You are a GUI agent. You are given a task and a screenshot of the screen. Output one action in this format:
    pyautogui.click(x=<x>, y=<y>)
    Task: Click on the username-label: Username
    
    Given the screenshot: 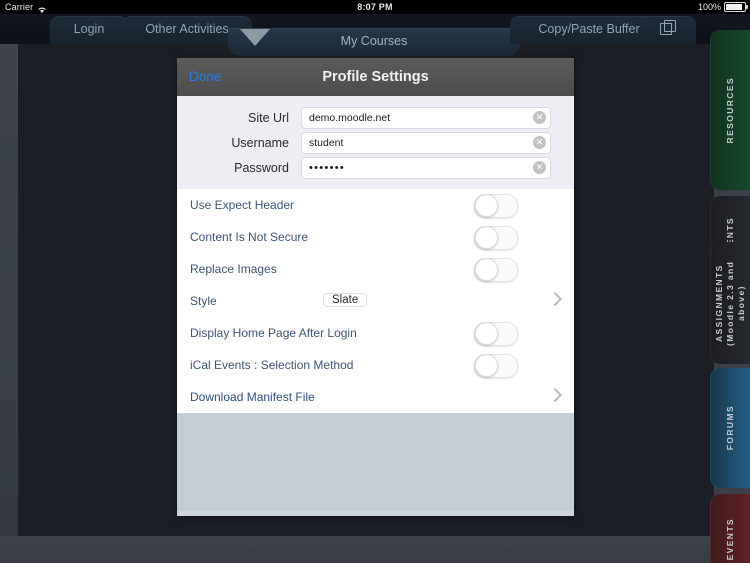 What is the action you would take?
    pyautogui.click(x=260, y=142)
    